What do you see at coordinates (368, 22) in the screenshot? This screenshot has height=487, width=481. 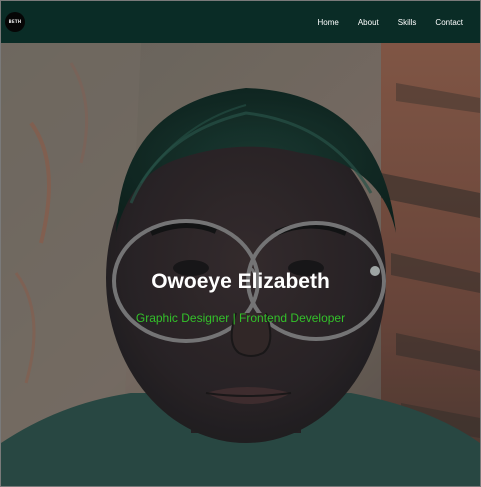 I see `nav-link-about: About` at bounding box center [368, 22].